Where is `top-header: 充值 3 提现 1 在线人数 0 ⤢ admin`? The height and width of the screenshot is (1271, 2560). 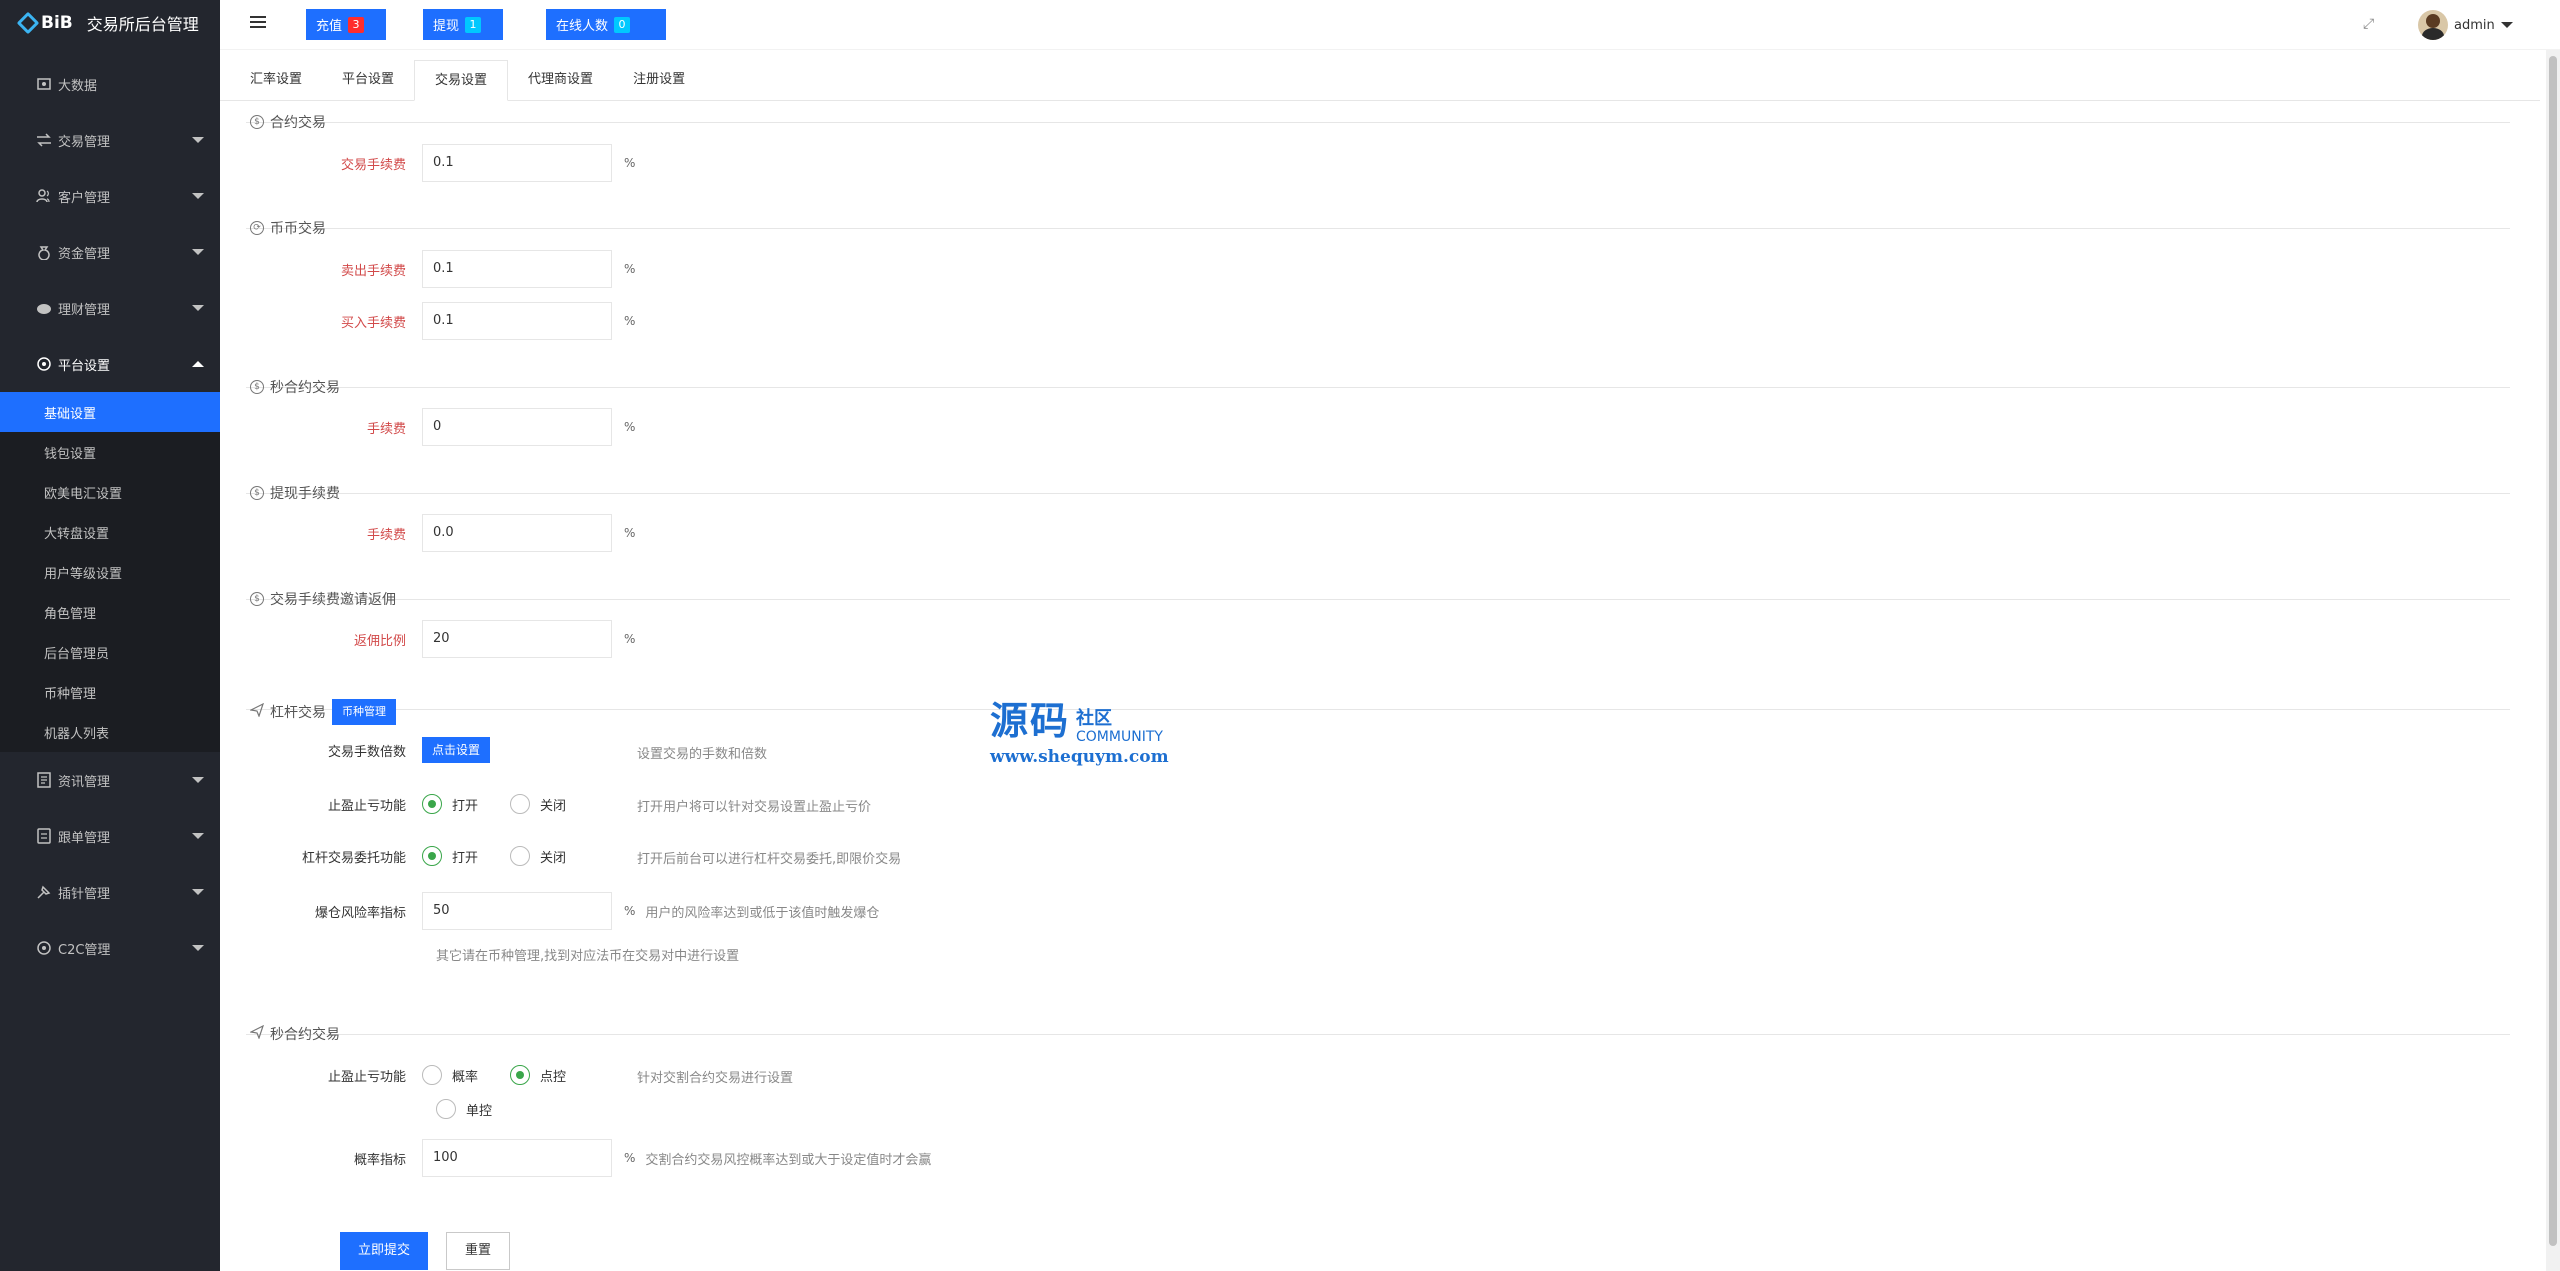
top-header: 充值 3 提现 1 在线人数 0 ⤢ admin is located at coordinates (1390, 25).